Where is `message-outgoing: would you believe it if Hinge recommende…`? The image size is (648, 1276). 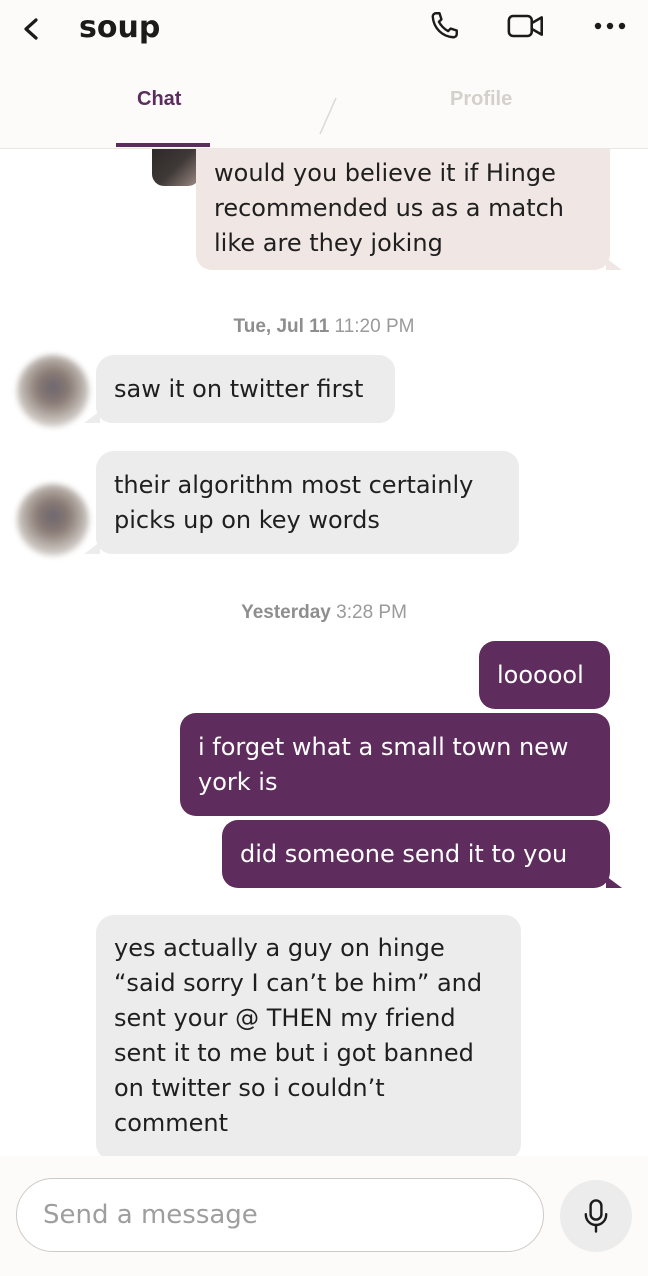 message-outgoing: would you believe it if Hinge recommende… is located at coordinates (409, 209).